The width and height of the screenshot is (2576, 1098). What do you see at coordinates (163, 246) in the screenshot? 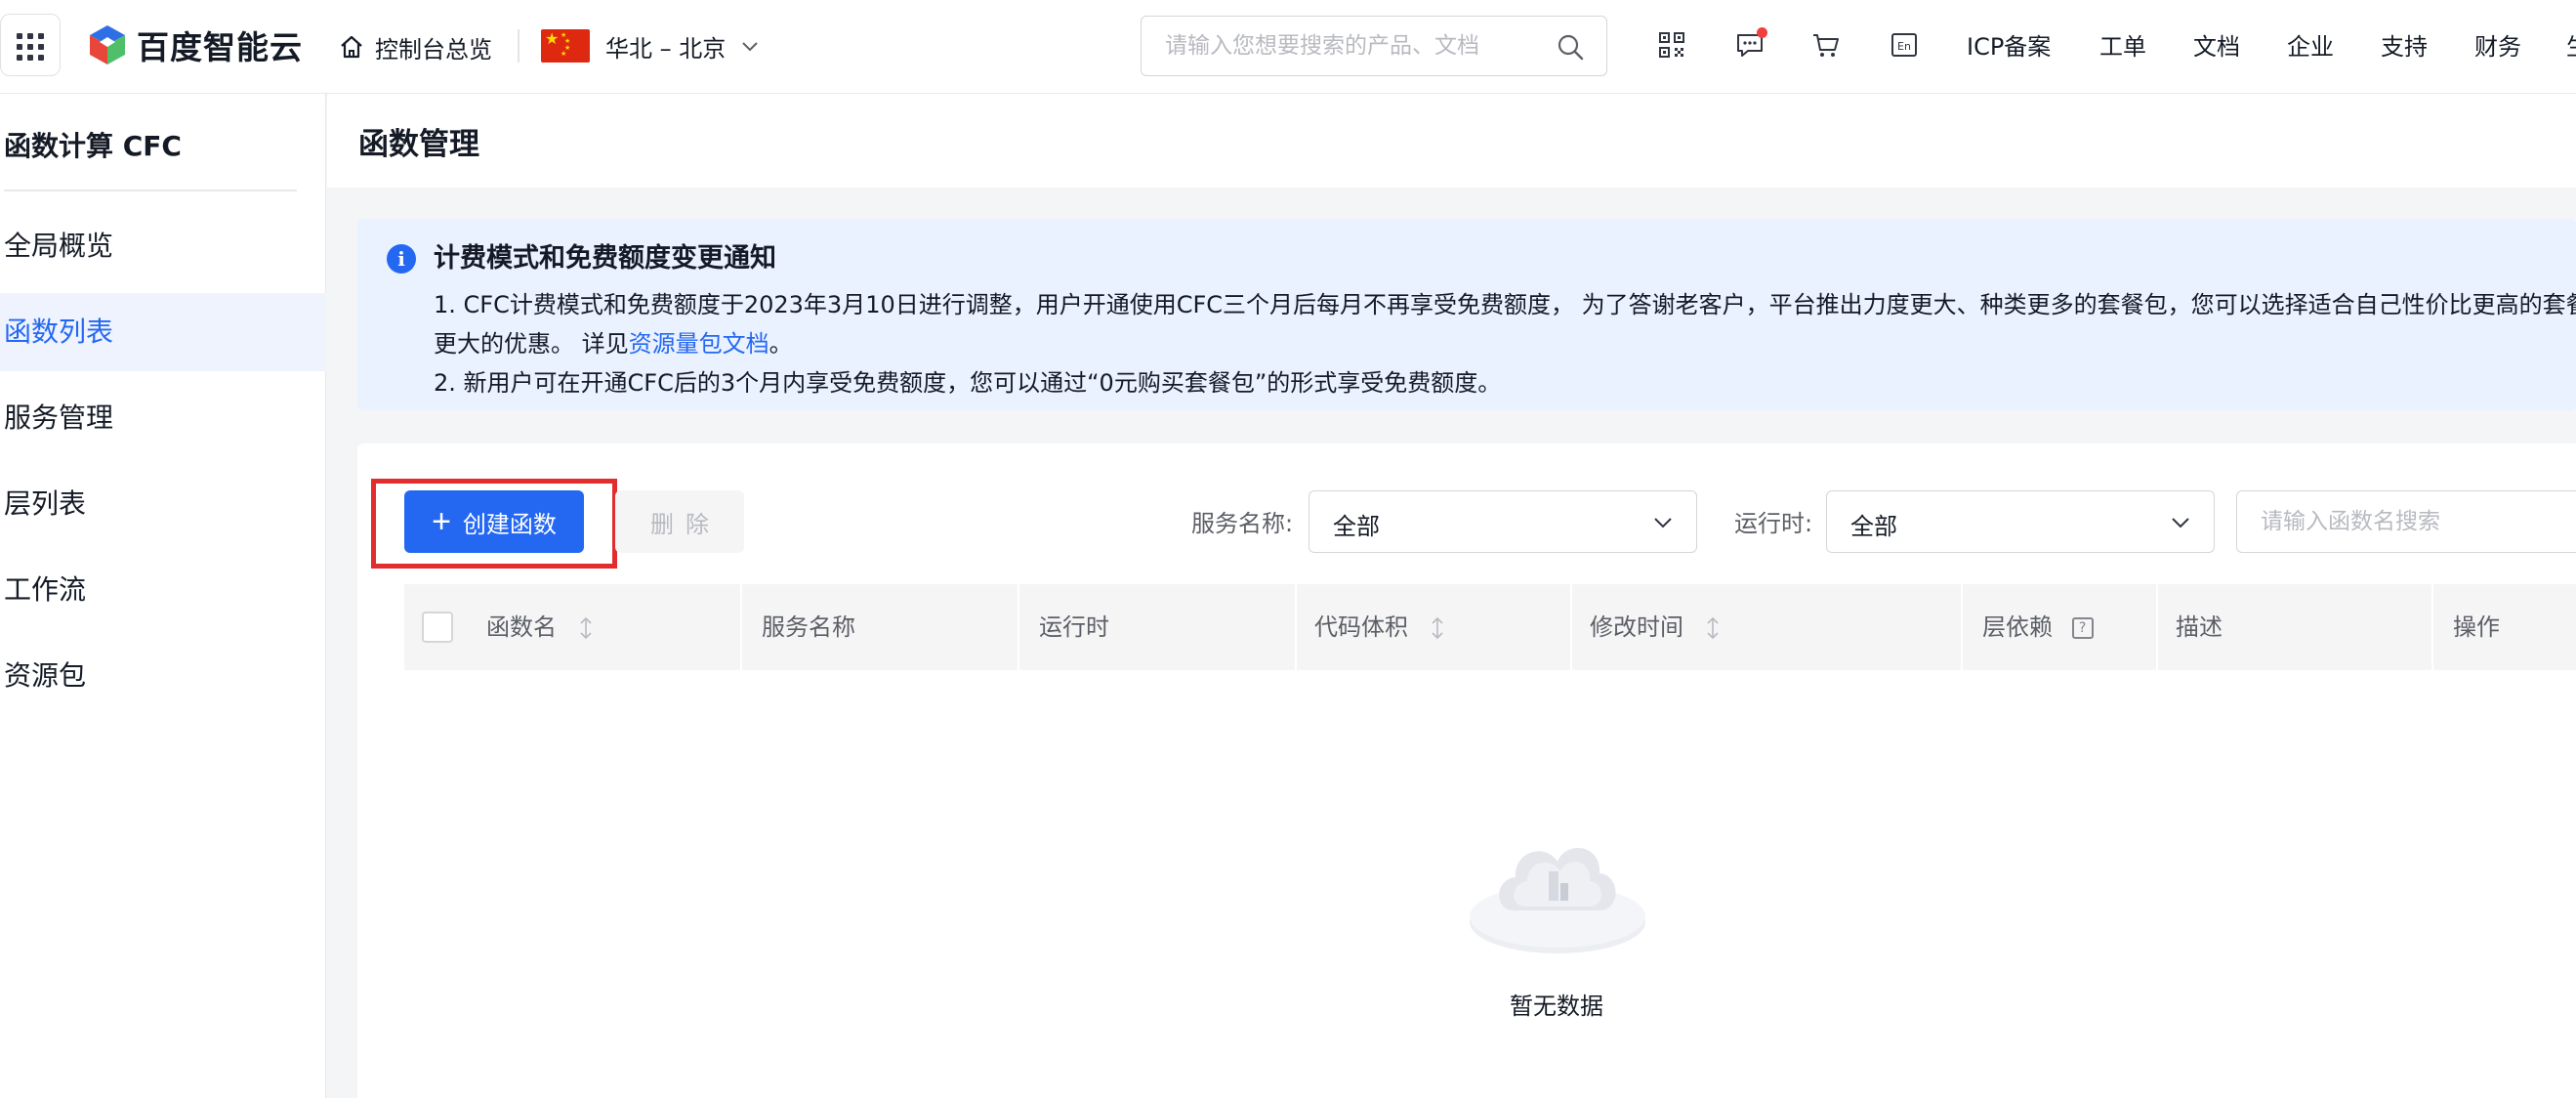
I see `sidebar-item-overview: 全局概览` at bounding box center [163, 246].